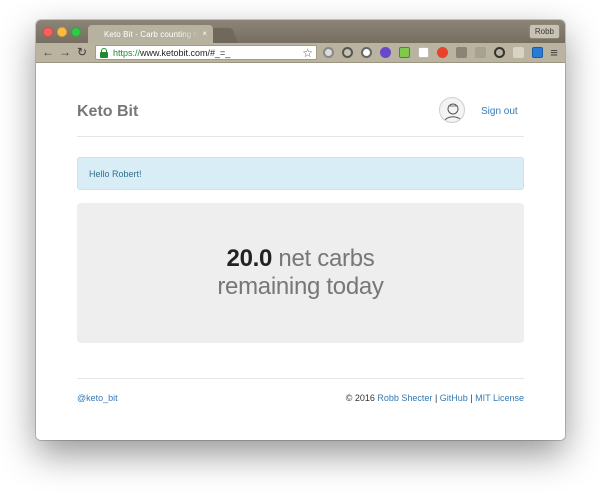 Image resolution: width=600 pixels, height=491 pixels. What do you see at coordinates (172, 52) in the screenshot?
I see `url-text: https://www.ketobit.com/#_=_` at bounding box center [172, 52].